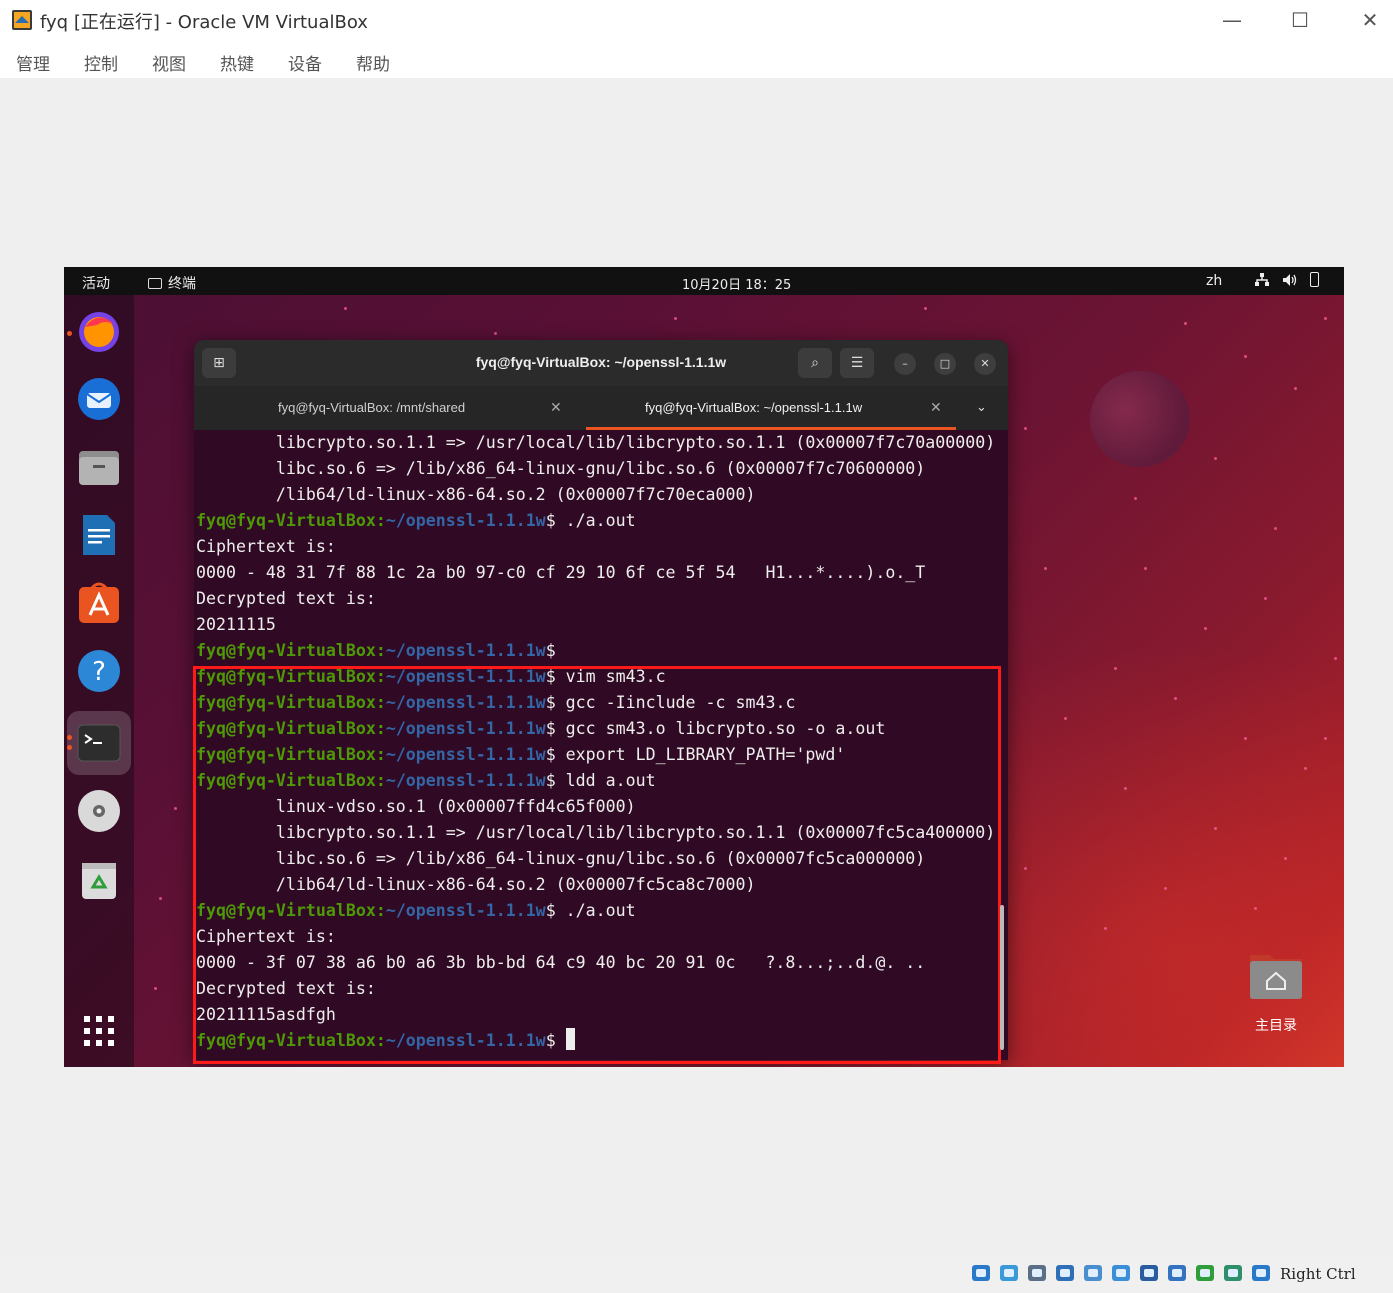 The height and width of the screenshot is (1293, 1393). Describe the element at coordinates (605, 676) in the screenshot. I see `command-text: $ vim sm43.c` at that location.